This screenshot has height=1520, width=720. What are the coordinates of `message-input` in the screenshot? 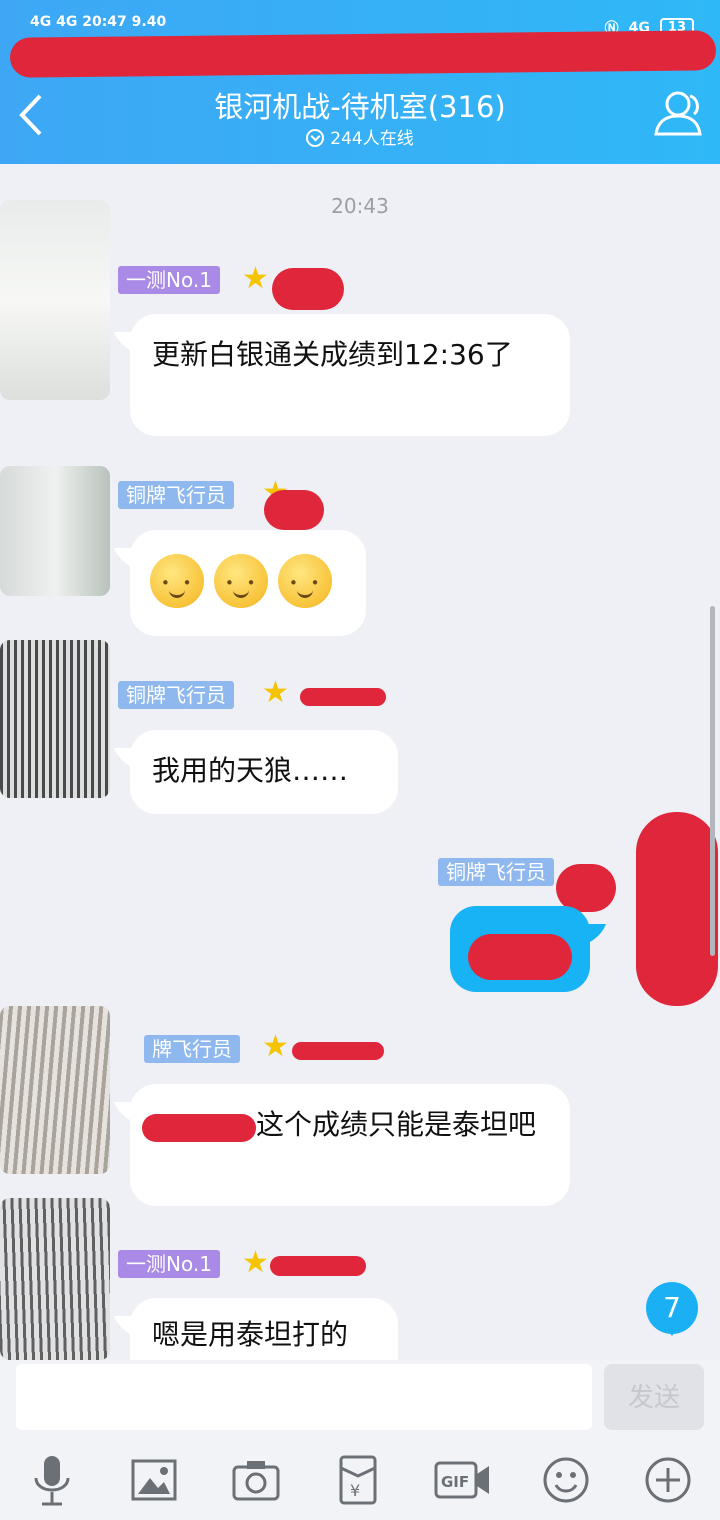 It's located at (304, 1397).